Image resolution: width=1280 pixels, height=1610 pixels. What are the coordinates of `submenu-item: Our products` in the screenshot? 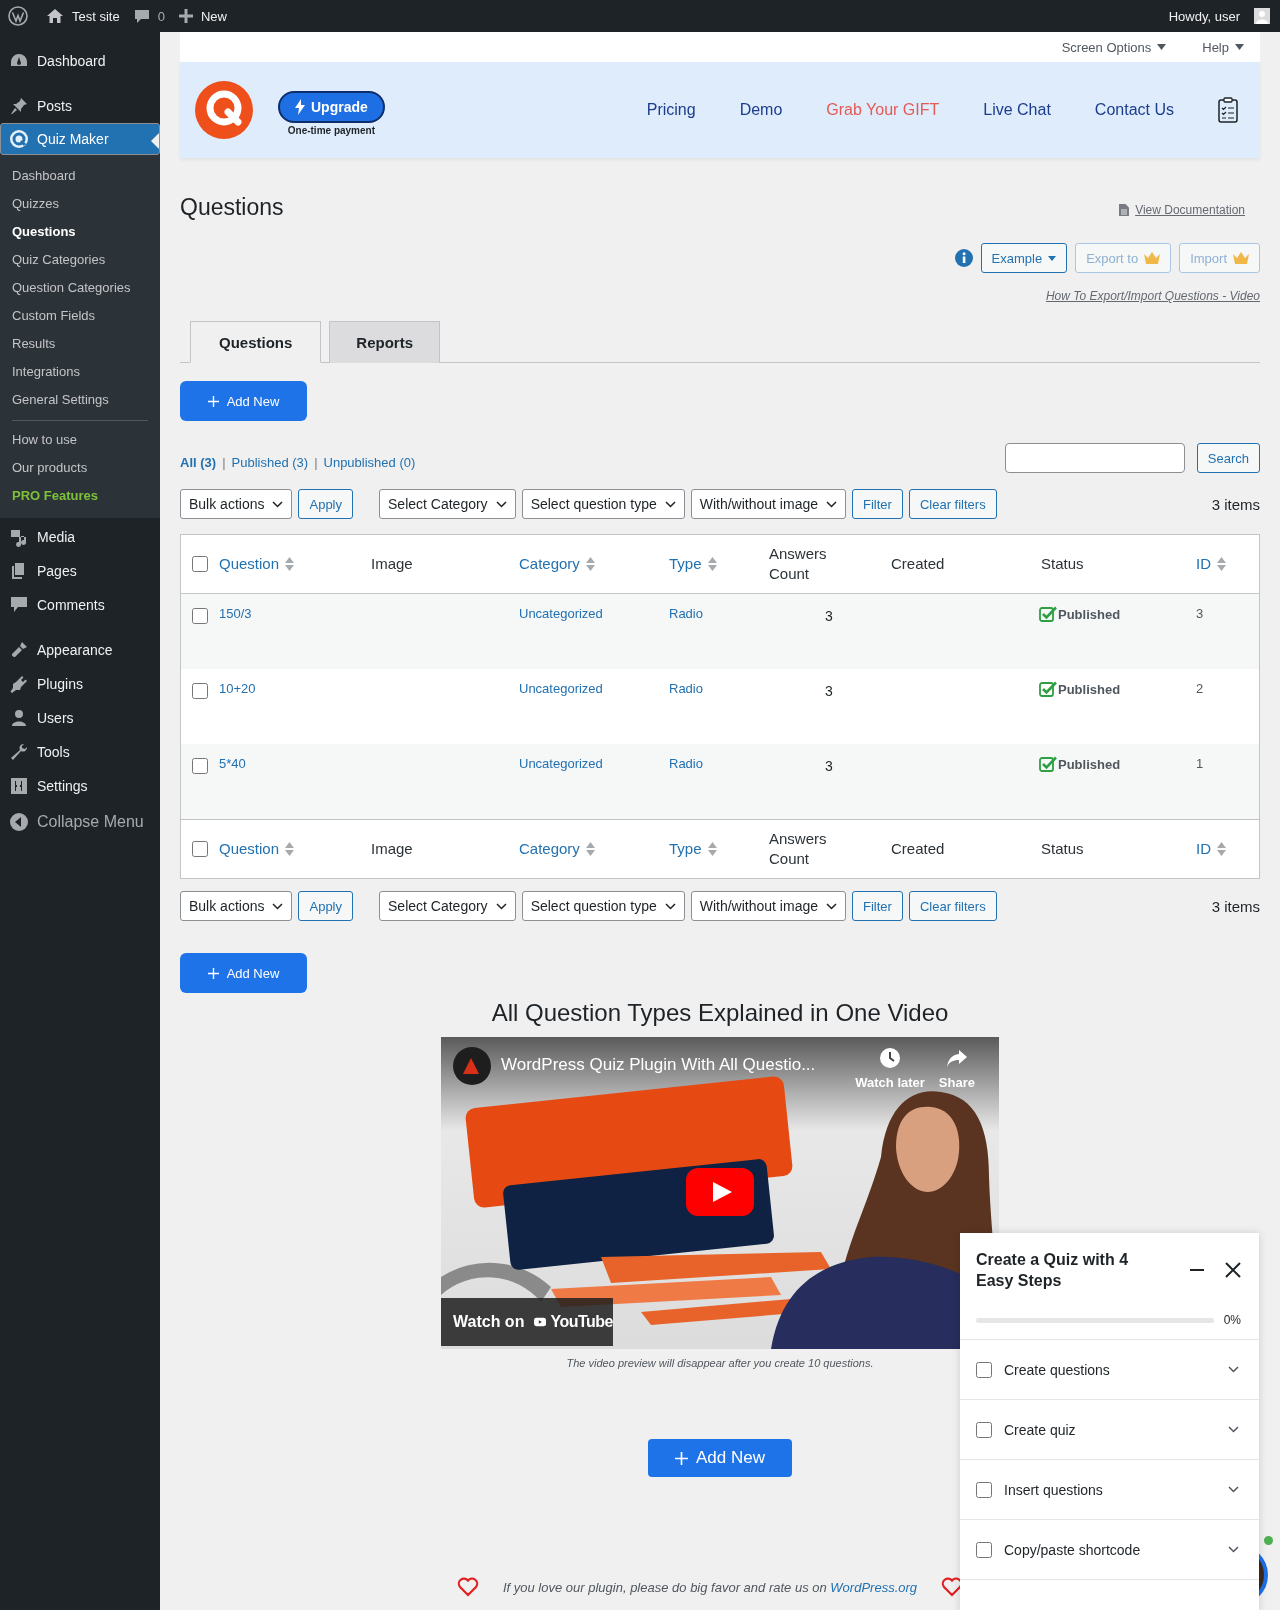 It's located at (80, 468).